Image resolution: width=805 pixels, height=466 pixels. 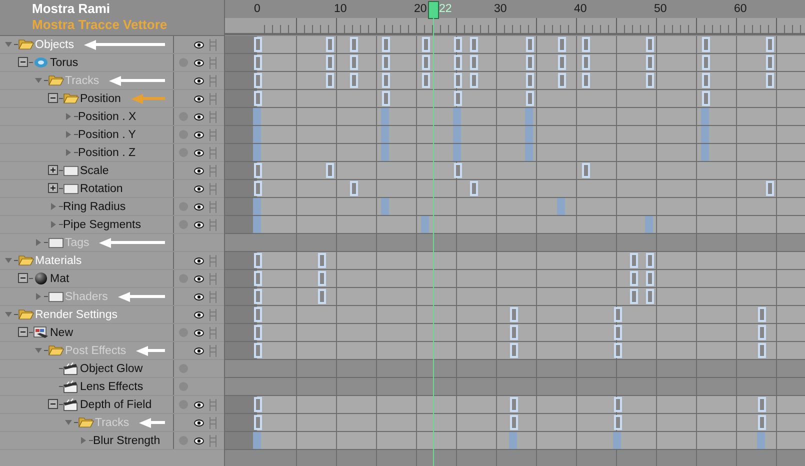 What do you see at coordinates (112, 333) in the screenshot?
I see `tree-row: New` at bounding box center [112, 333].